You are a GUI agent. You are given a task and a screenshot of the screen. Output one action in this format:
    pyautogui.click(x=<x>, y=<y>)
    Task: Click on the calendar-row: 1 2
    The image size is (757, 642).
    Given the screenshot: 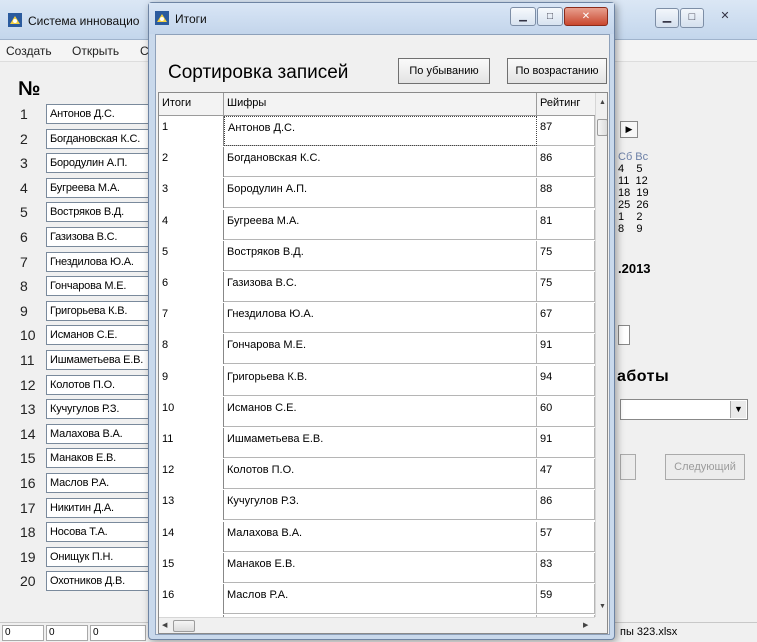 What is the action you would take?
    pyautogui.click(x=633, y=217)
    